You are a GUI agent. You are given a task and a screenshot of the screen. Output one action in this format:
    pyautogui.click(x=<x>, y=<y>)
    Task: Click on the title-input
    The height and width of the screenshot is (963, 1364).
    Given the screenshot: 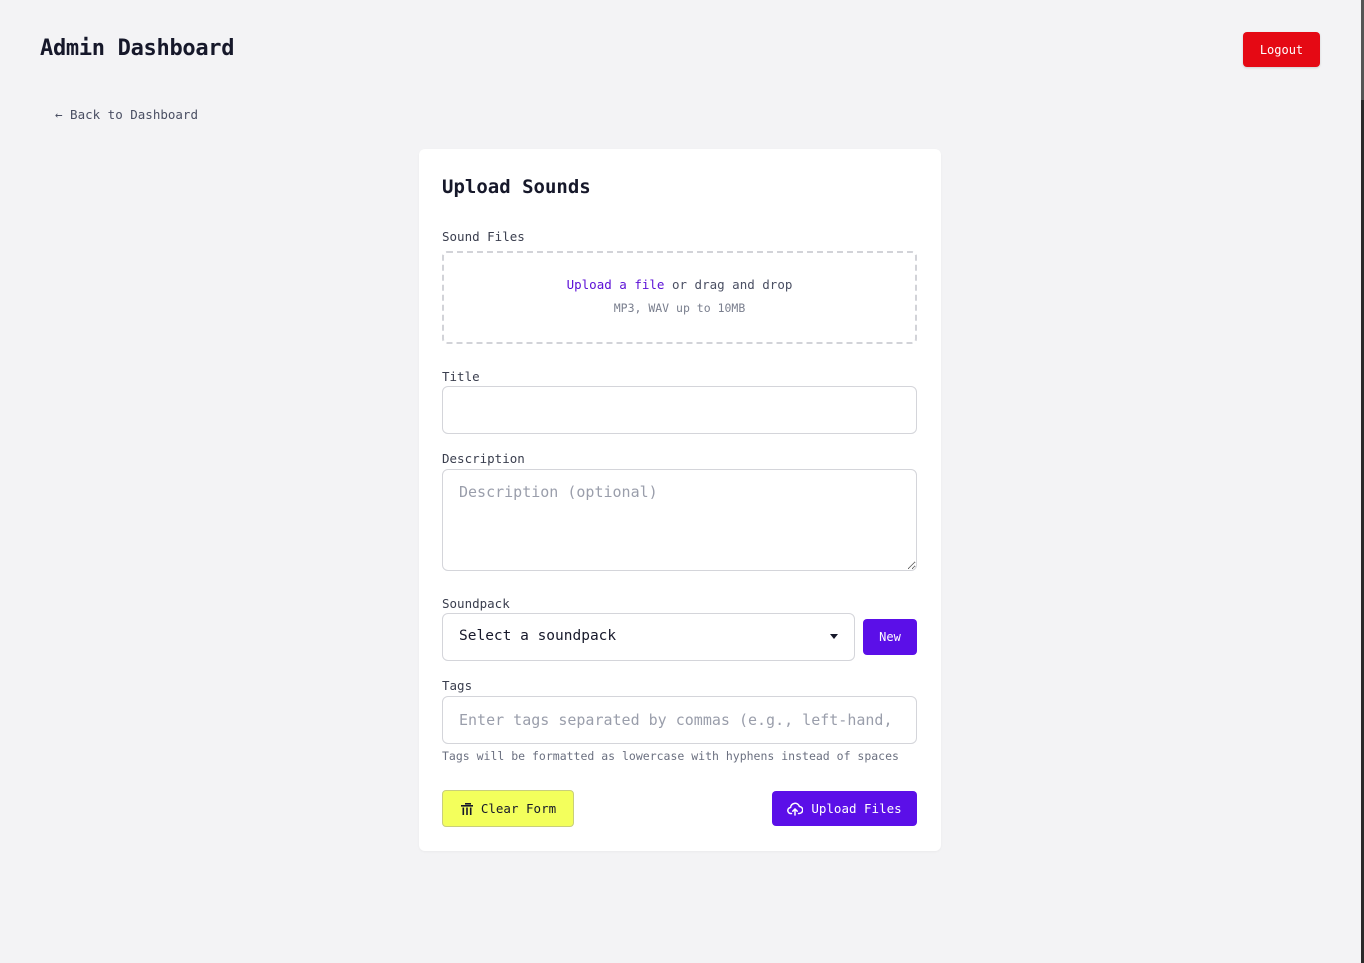 What is the action you would take?
    pyautogui.click(x=679, y=410)
    